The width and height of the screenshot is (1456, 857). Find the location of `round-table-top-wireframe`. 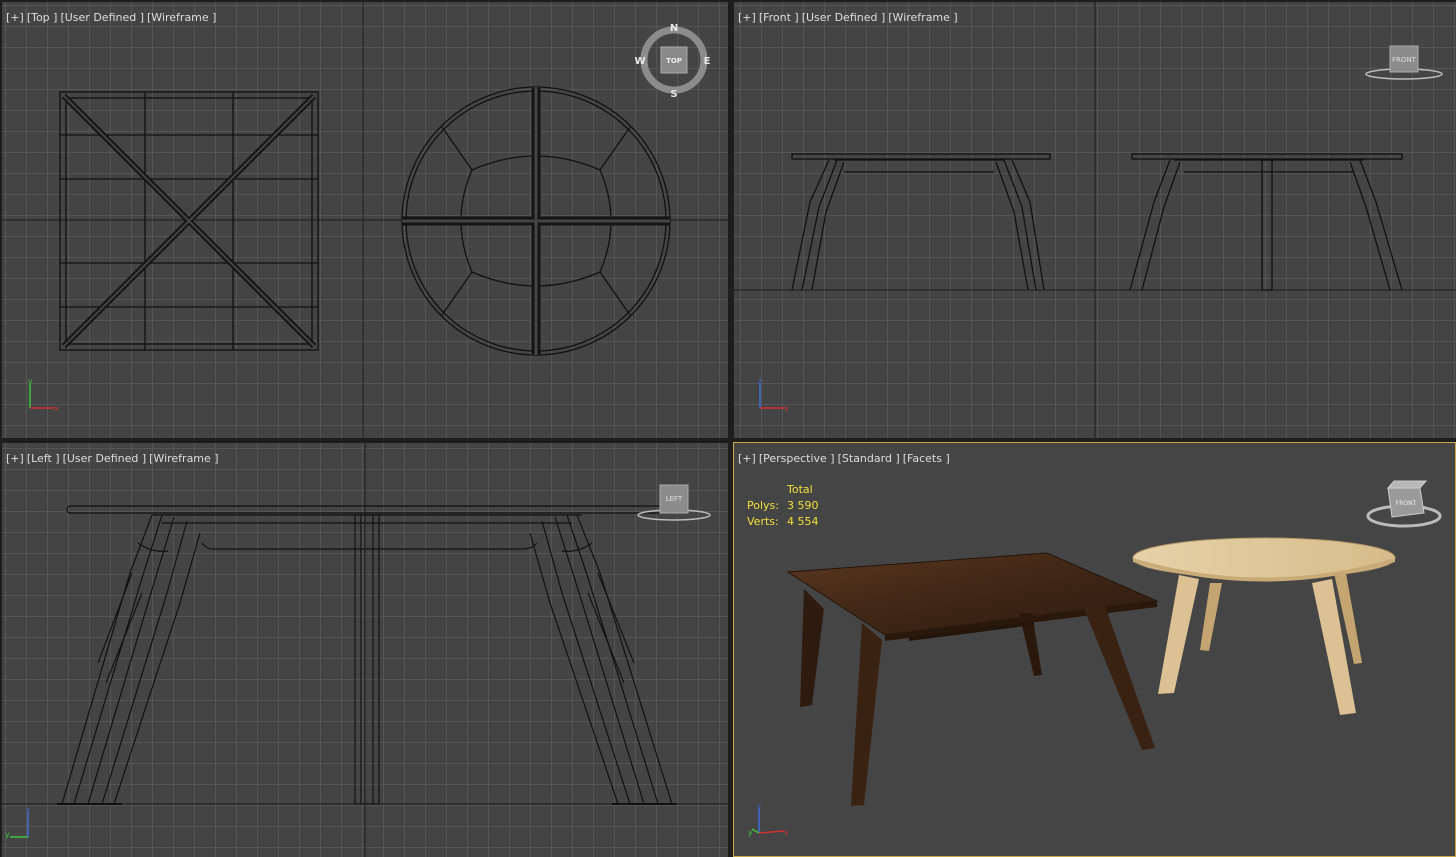

round-table-top-wireframe is located at coordinates (536, 221).